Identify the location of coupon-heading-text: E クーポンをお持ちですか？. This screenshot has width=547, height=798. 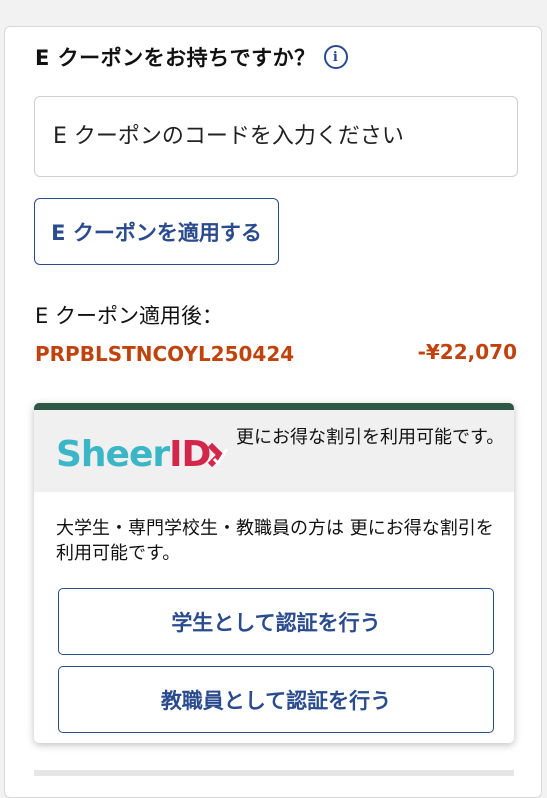
(175, 58).